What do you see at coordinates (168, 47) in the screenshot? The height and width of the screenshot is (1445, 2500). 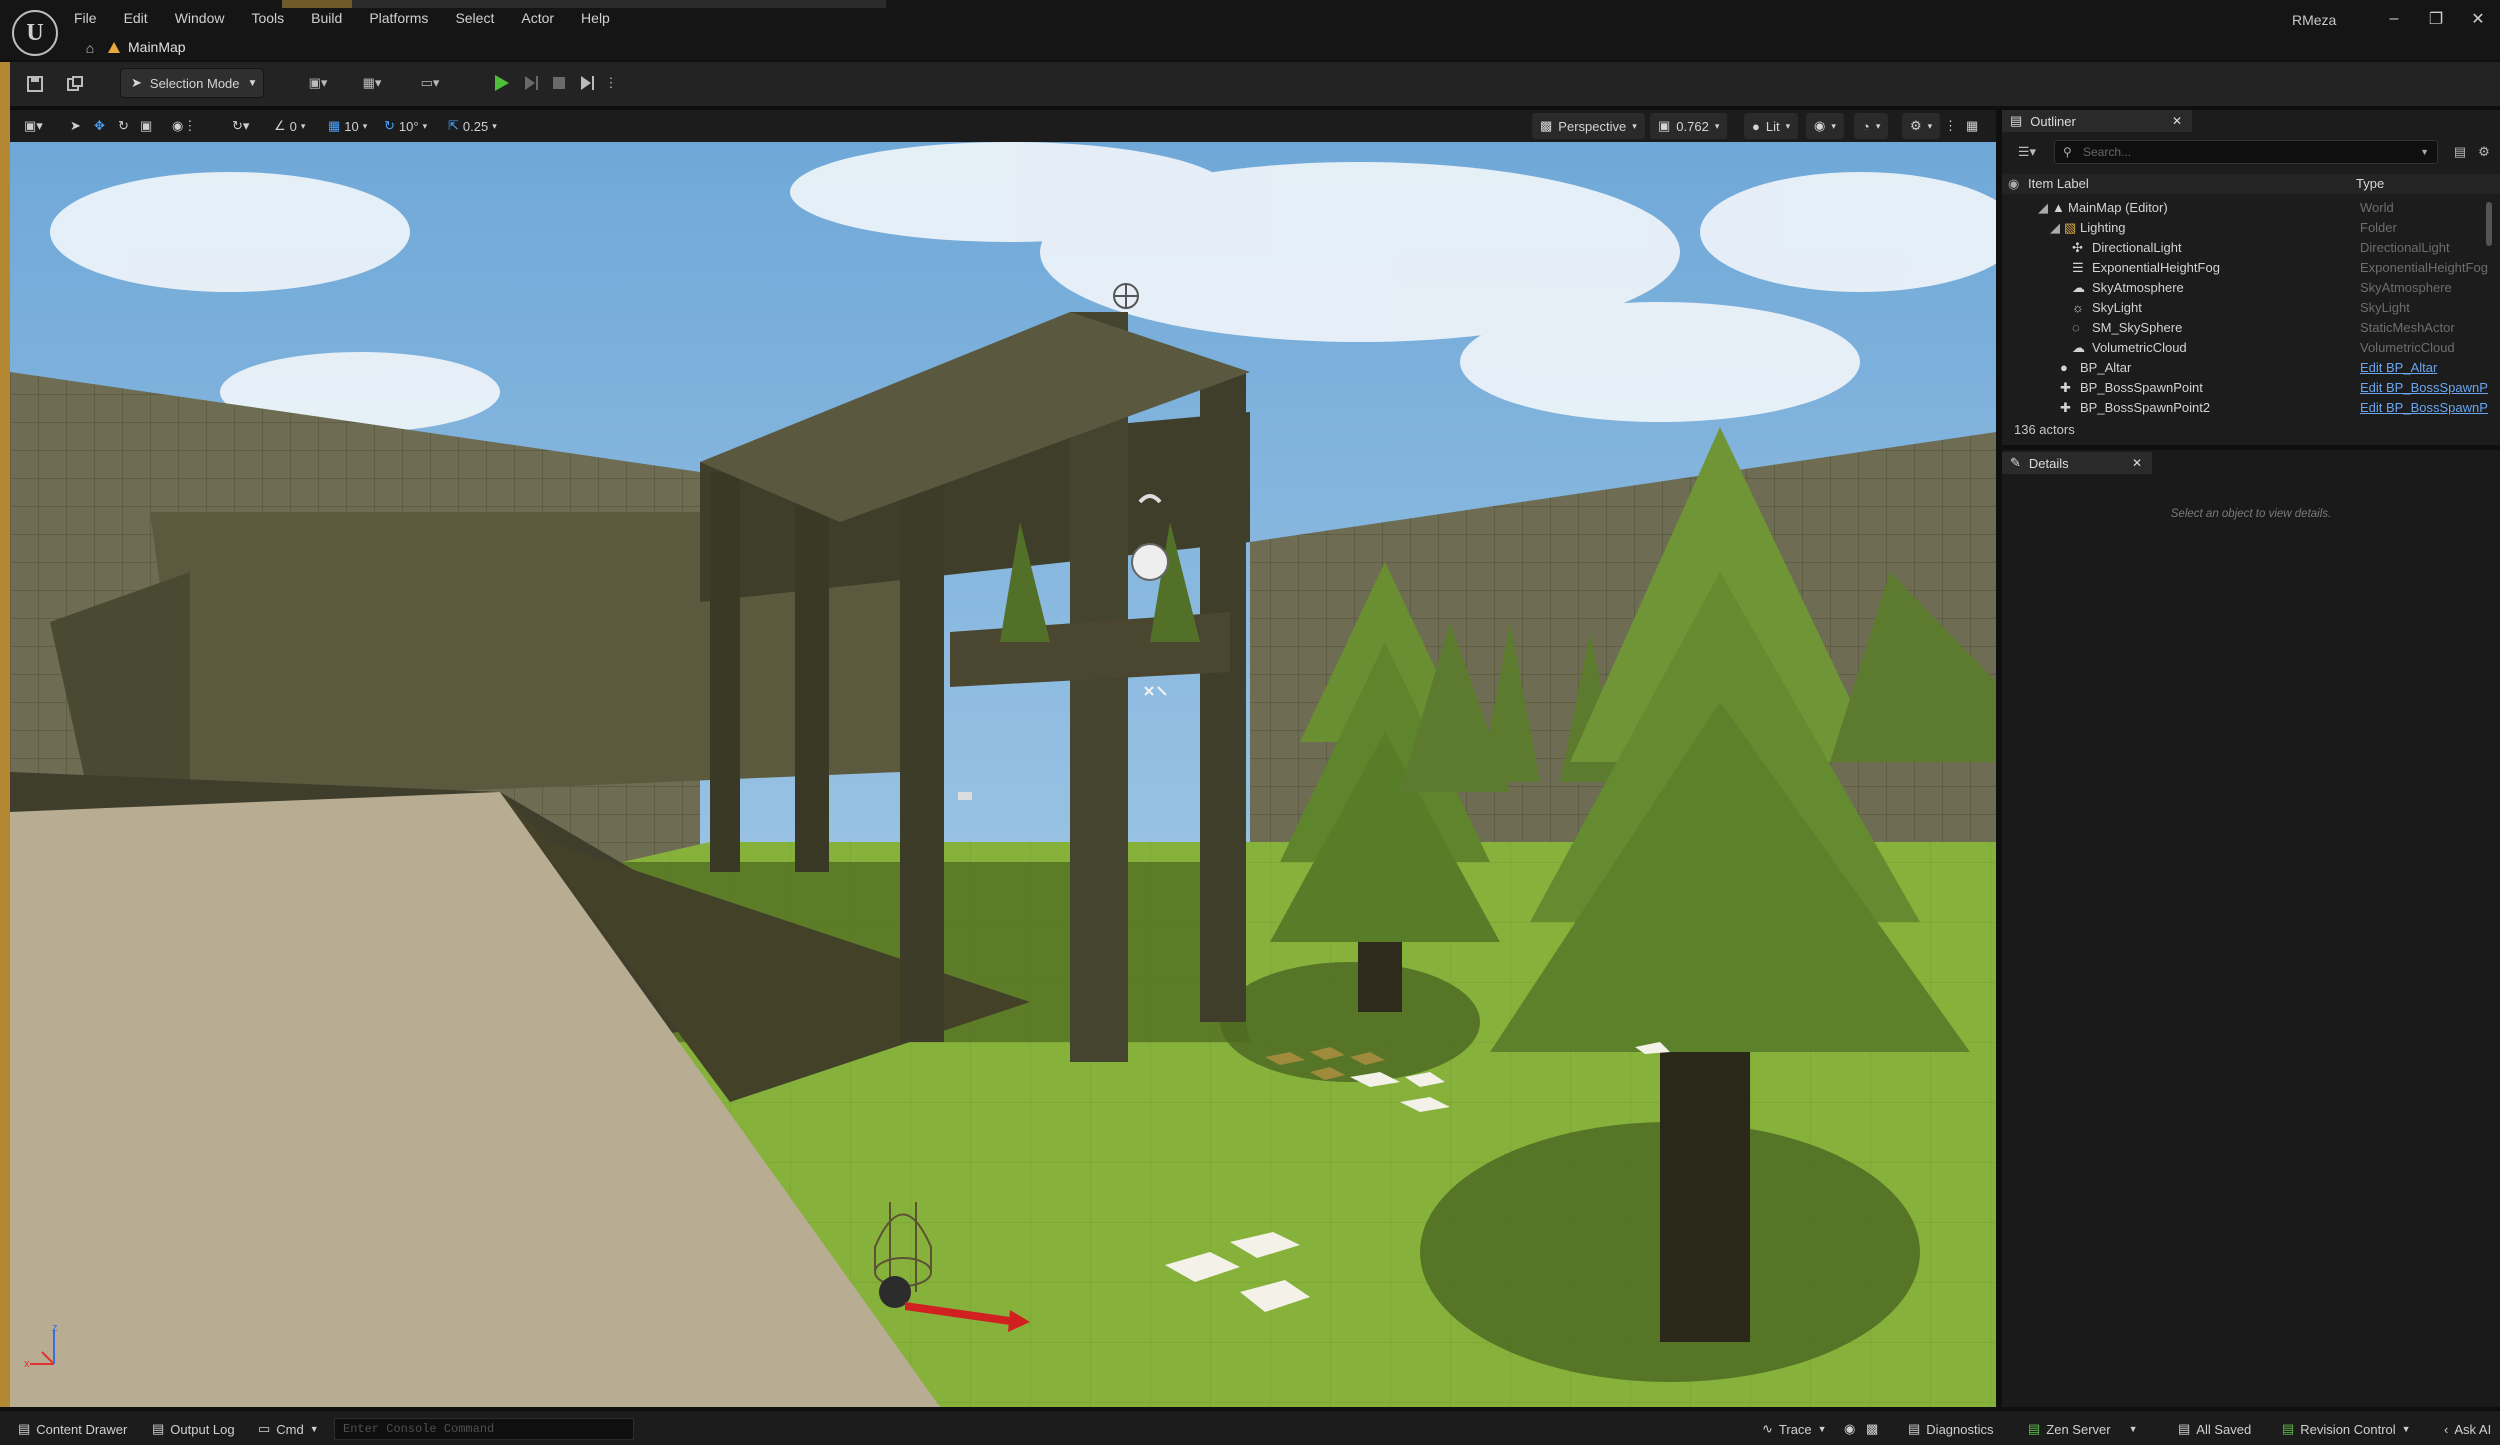 I see `level-tab-mainmap: MainMap` at bounding box center [168, 47].